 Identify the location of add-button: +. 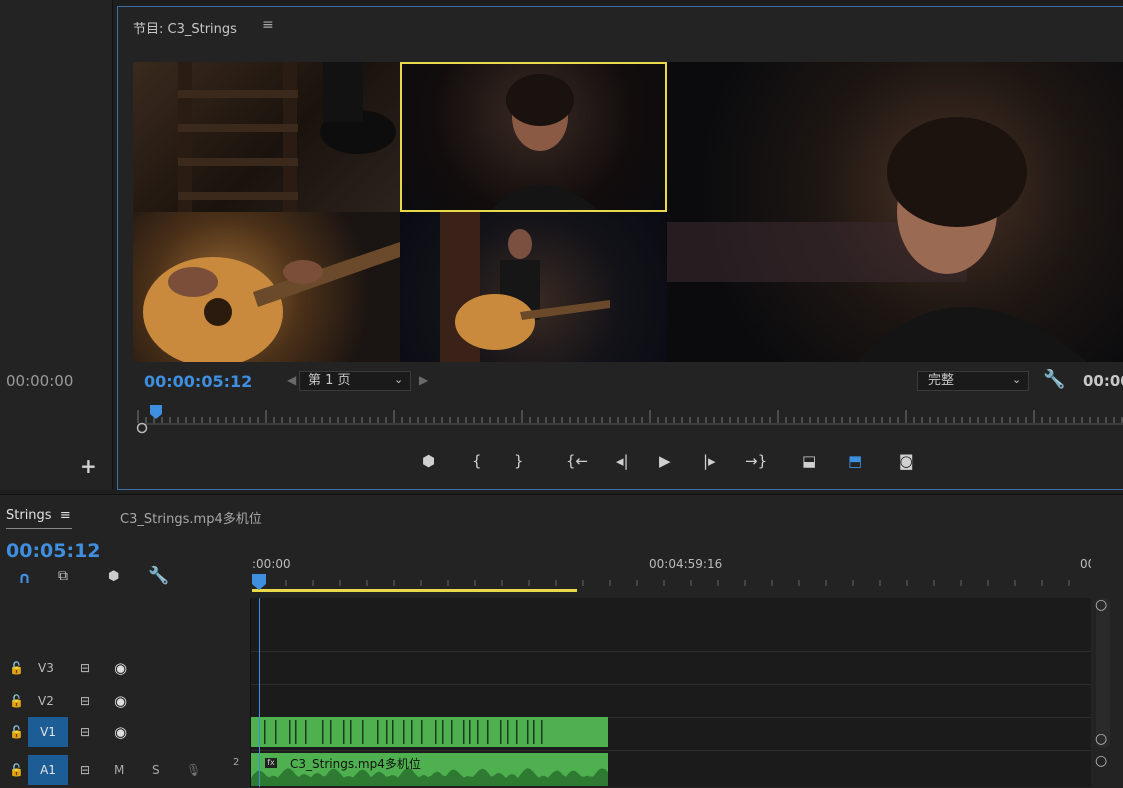
(88, 466).